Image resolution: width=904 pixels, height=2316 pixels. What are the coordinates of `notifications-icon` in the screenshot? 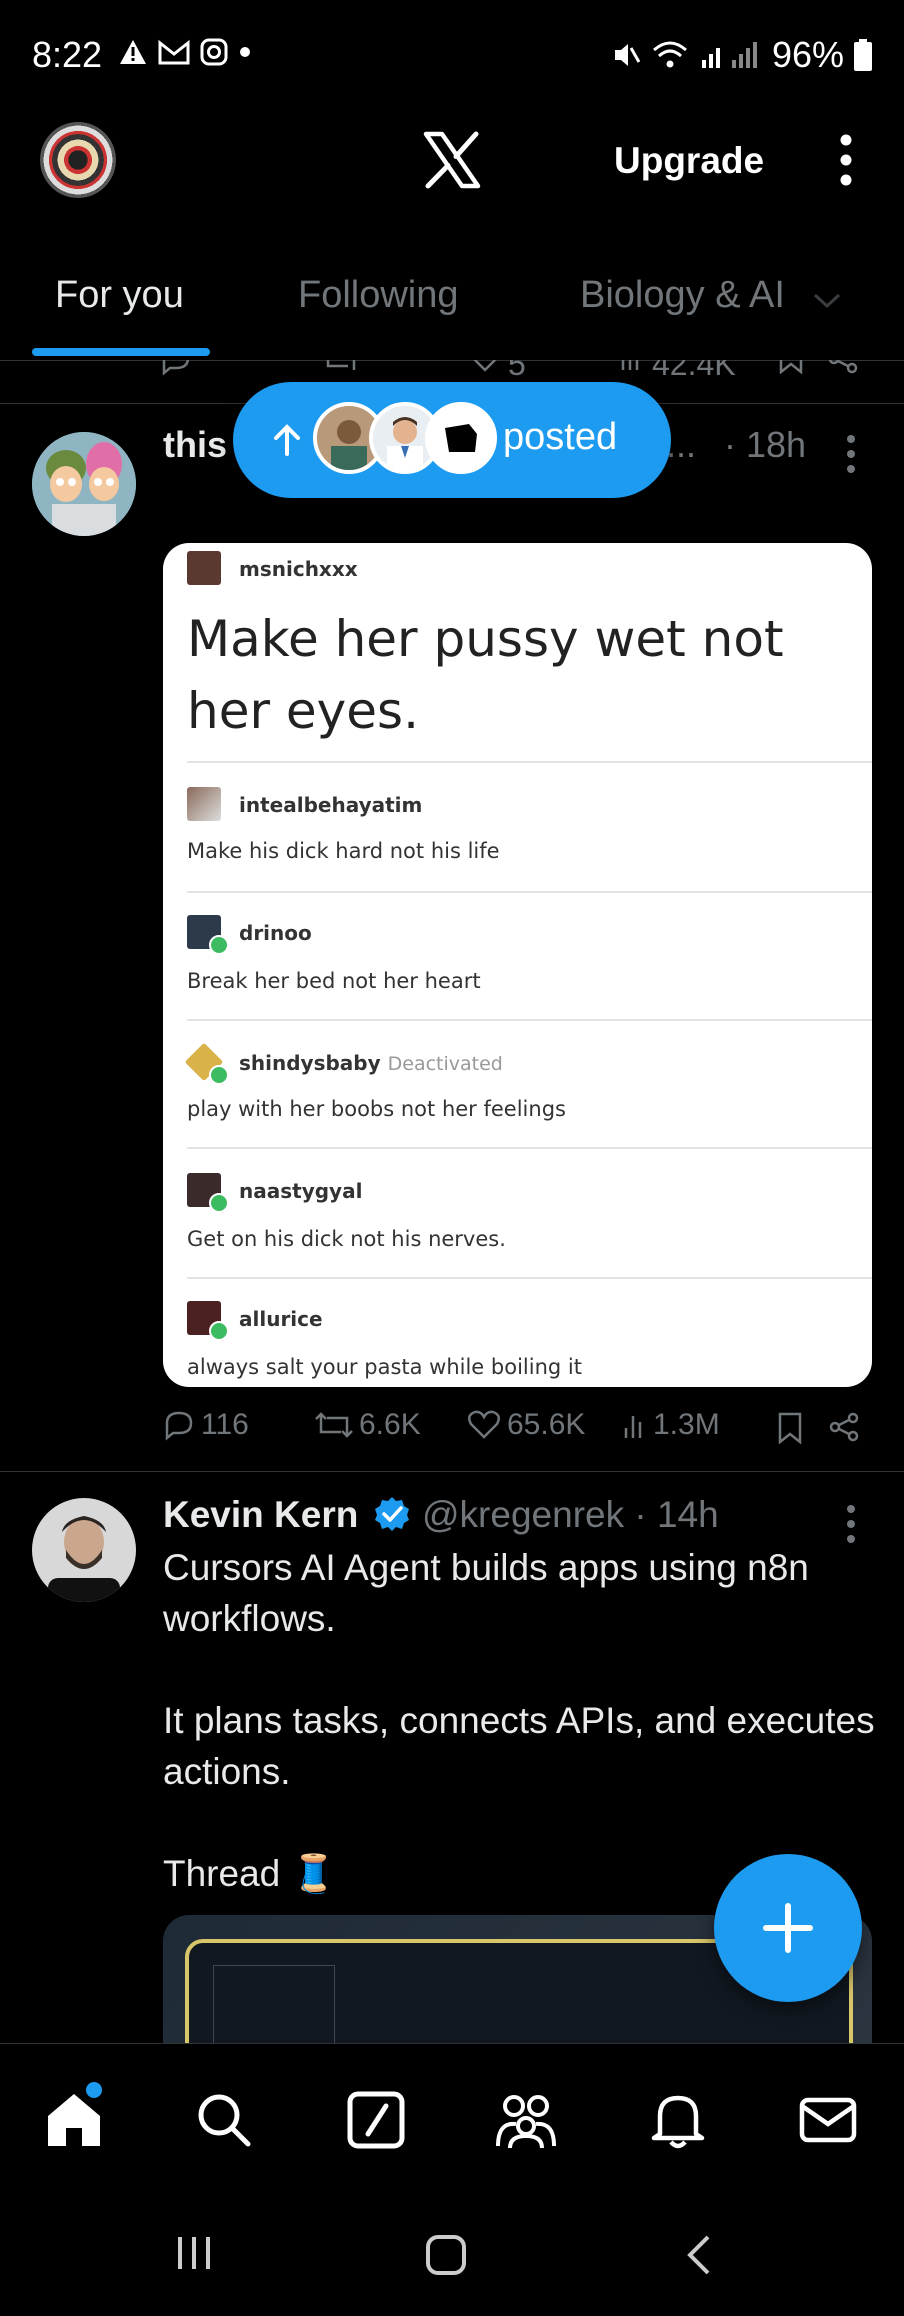 It's located at (678, 2120).